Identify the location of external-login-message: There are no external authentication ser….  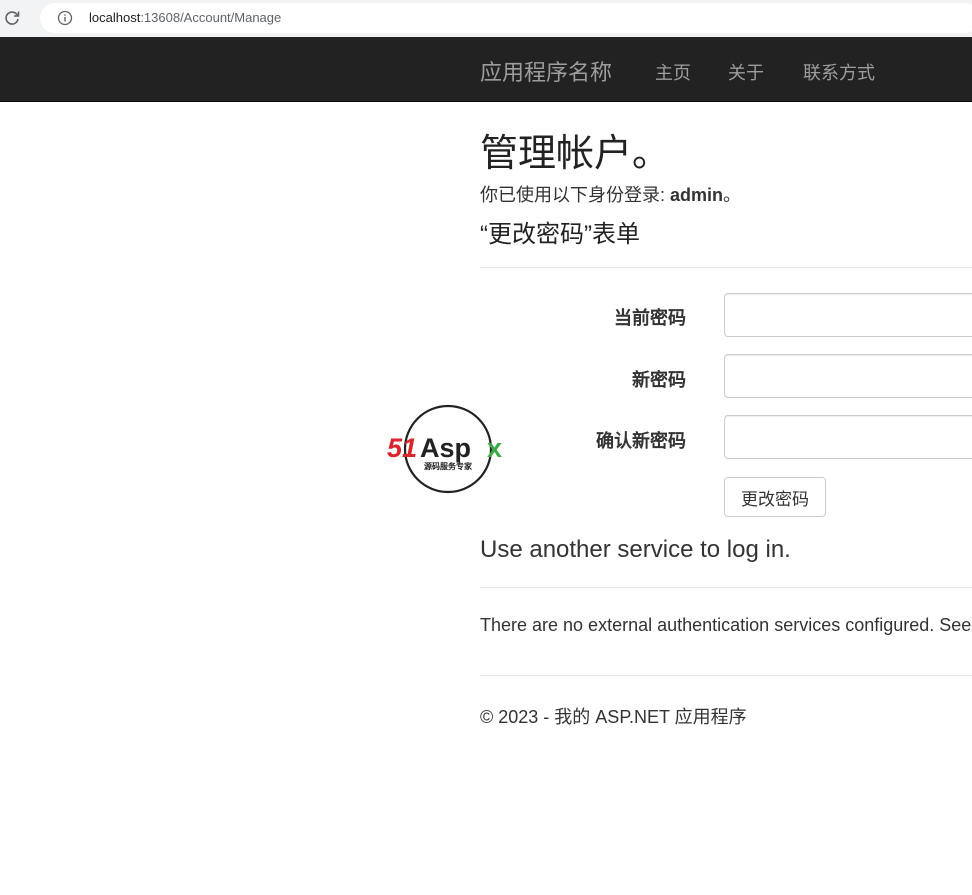
(726, 625).